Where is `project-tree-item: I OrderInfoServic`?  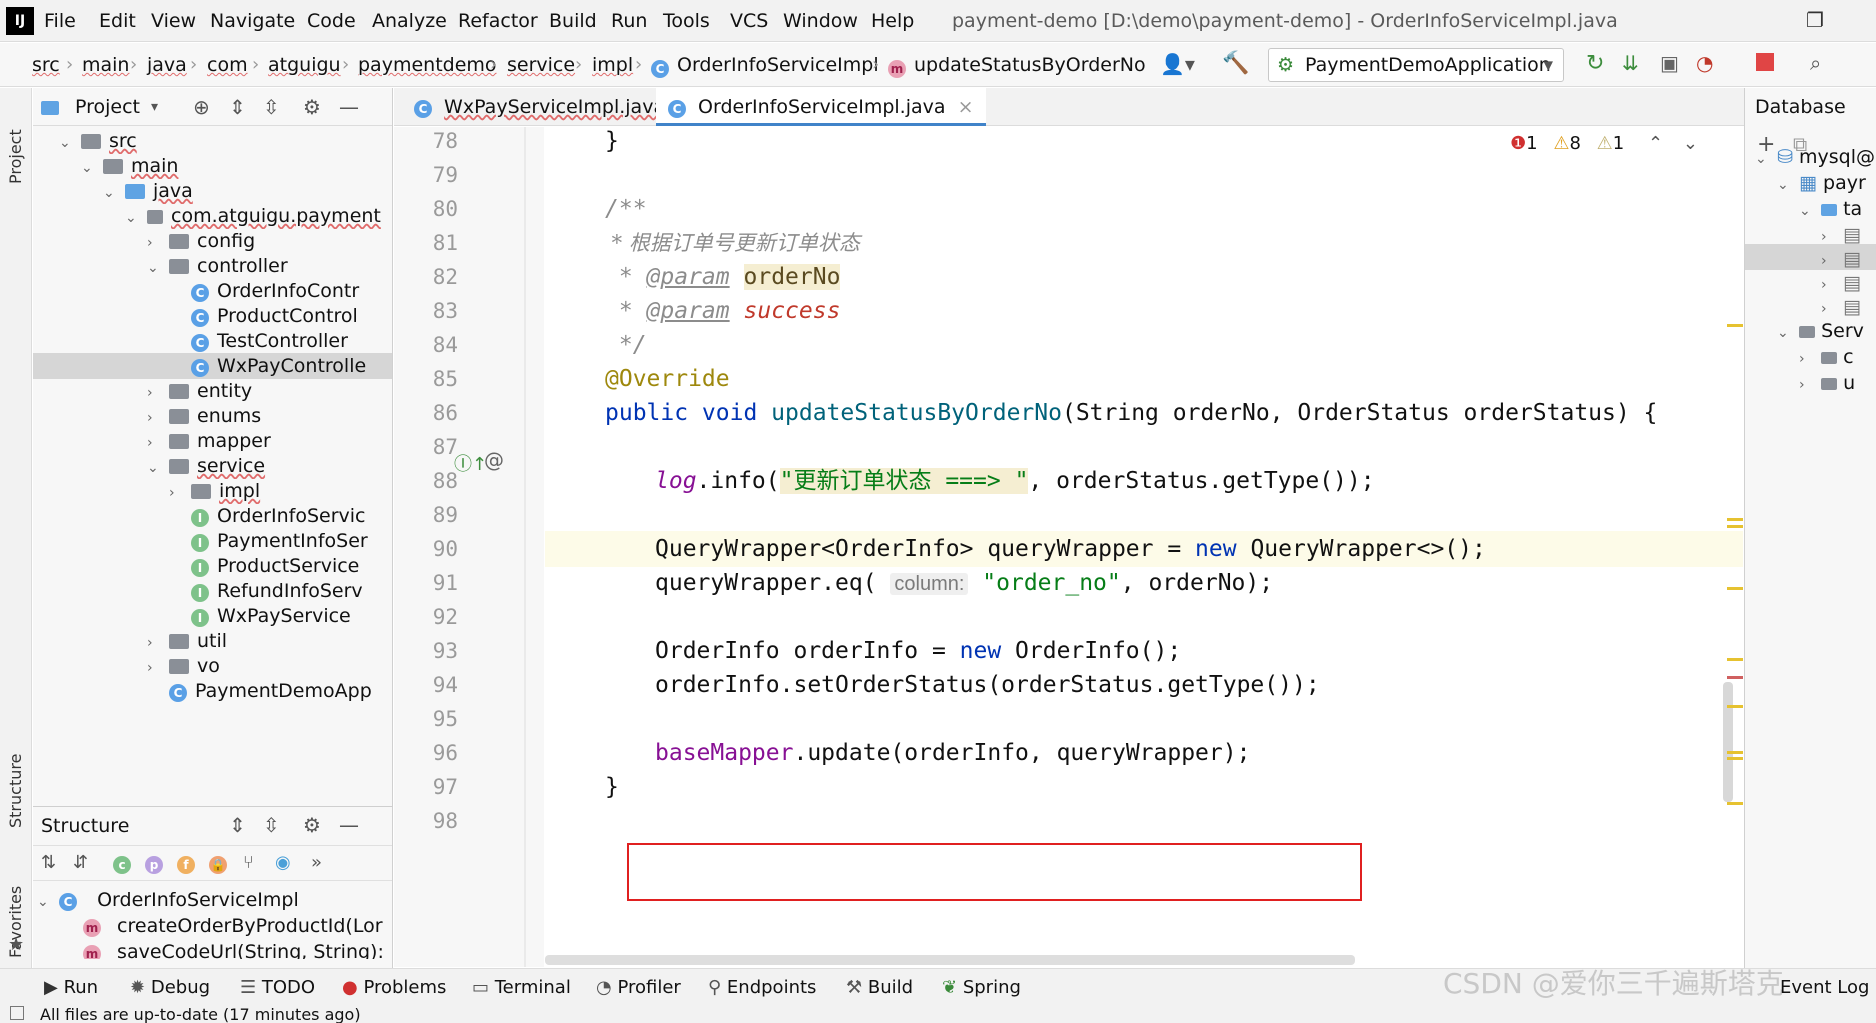 project-tree-item: I OrderInfoServic is located at coordinates (212, 516).